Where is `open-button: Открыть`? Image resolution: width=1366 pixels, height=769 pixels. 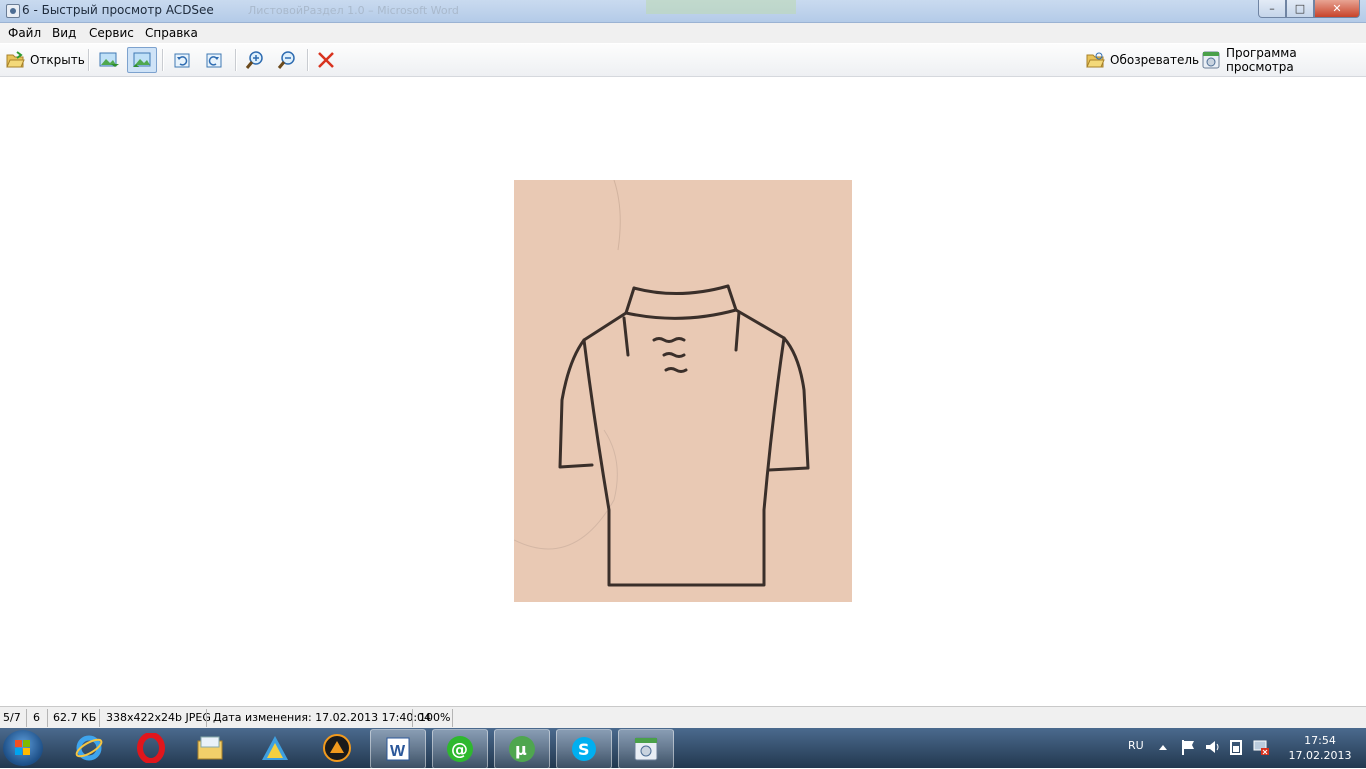 open-button: Открыть is located at coordinates (45, 60).